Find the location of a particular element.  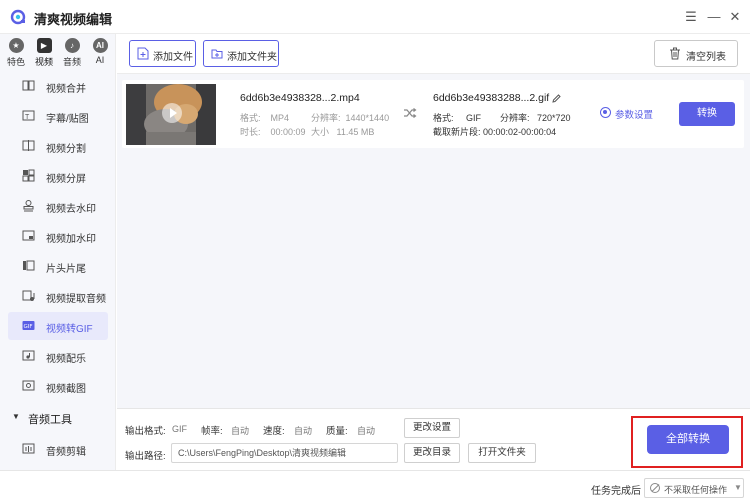

chevron-down-icon: ▼ is located at coordinates (738, 487).